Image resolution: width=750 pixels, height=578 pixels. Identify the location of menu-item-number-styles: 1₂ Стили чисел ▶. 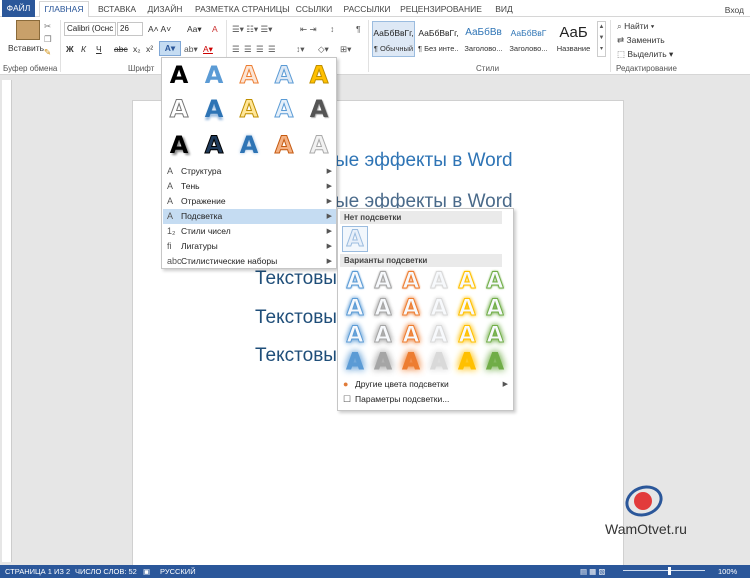
(249, 231).